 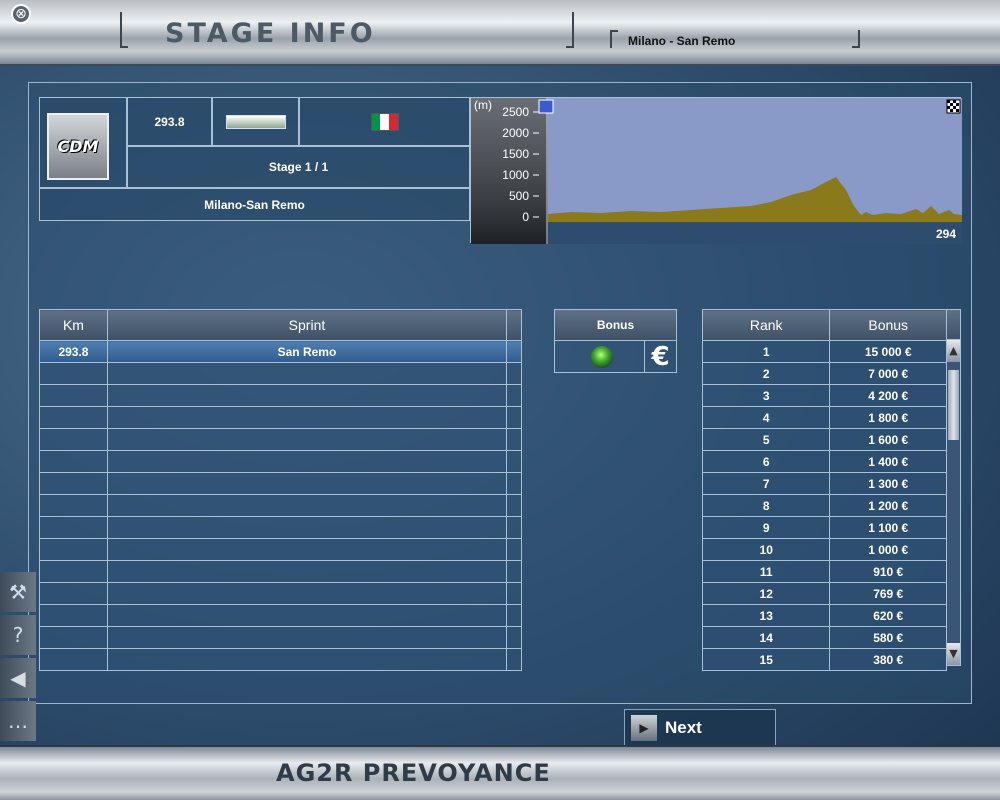 I want to click on rank-row: 15 380 €, so click(x=824, y=659).